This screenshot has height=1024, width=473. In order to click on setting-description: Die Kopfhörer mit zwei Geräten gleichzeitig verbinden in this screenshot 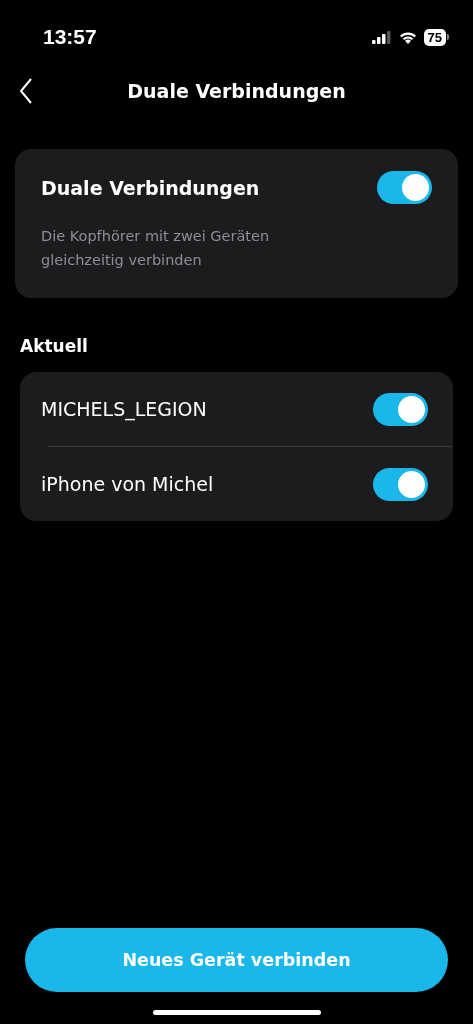, I will do `click(156, 248)`.